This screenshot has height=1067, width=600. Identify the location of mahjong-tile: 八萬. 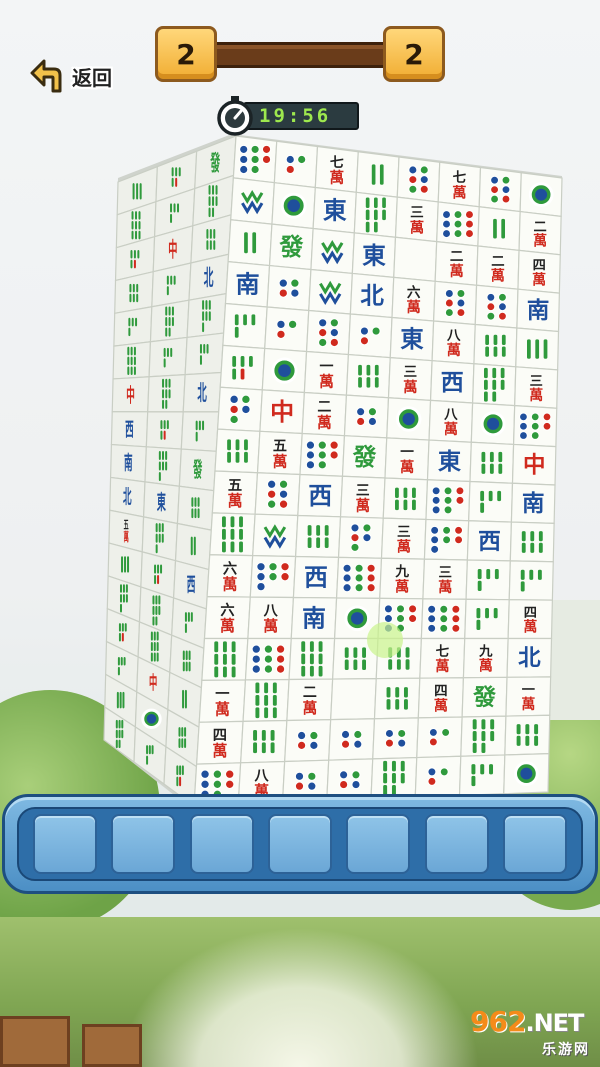
(453, 342).